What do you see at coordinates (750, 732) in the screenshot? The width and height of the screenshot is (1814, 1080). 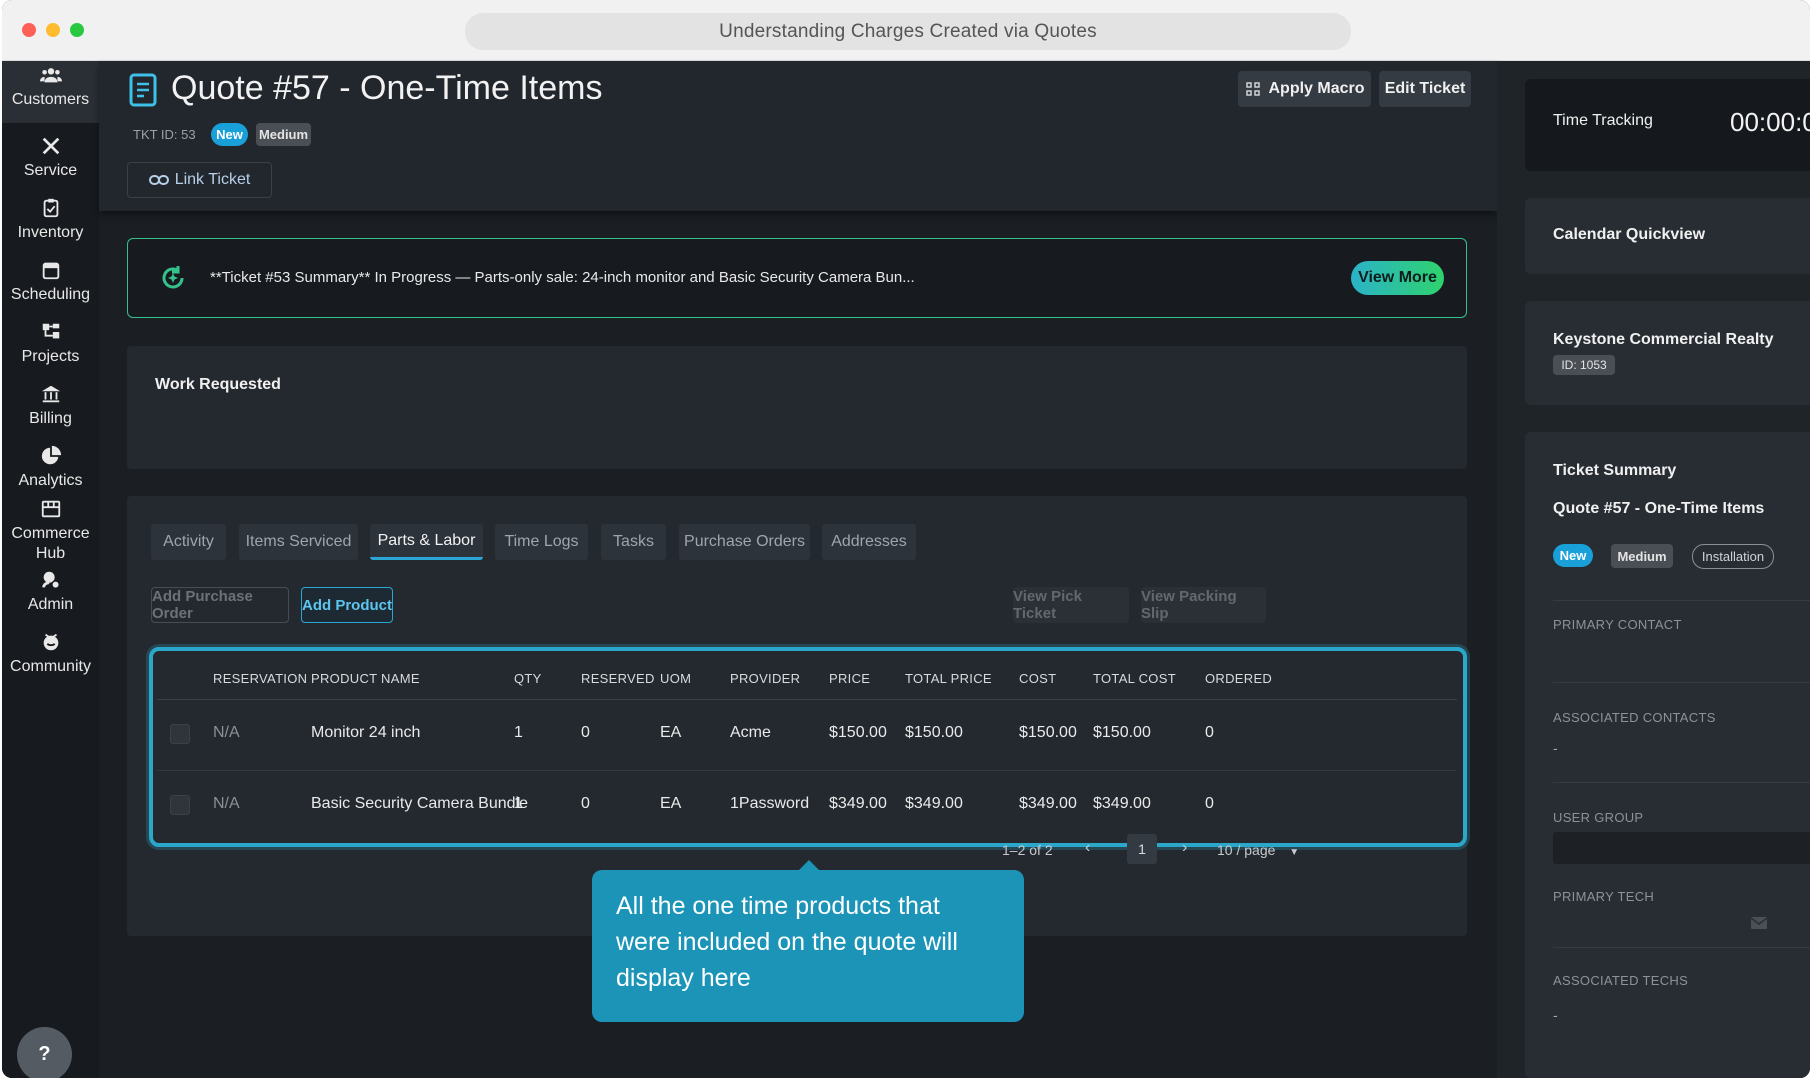 I see `table-cell: Acme` at bounding box center [750, 732].